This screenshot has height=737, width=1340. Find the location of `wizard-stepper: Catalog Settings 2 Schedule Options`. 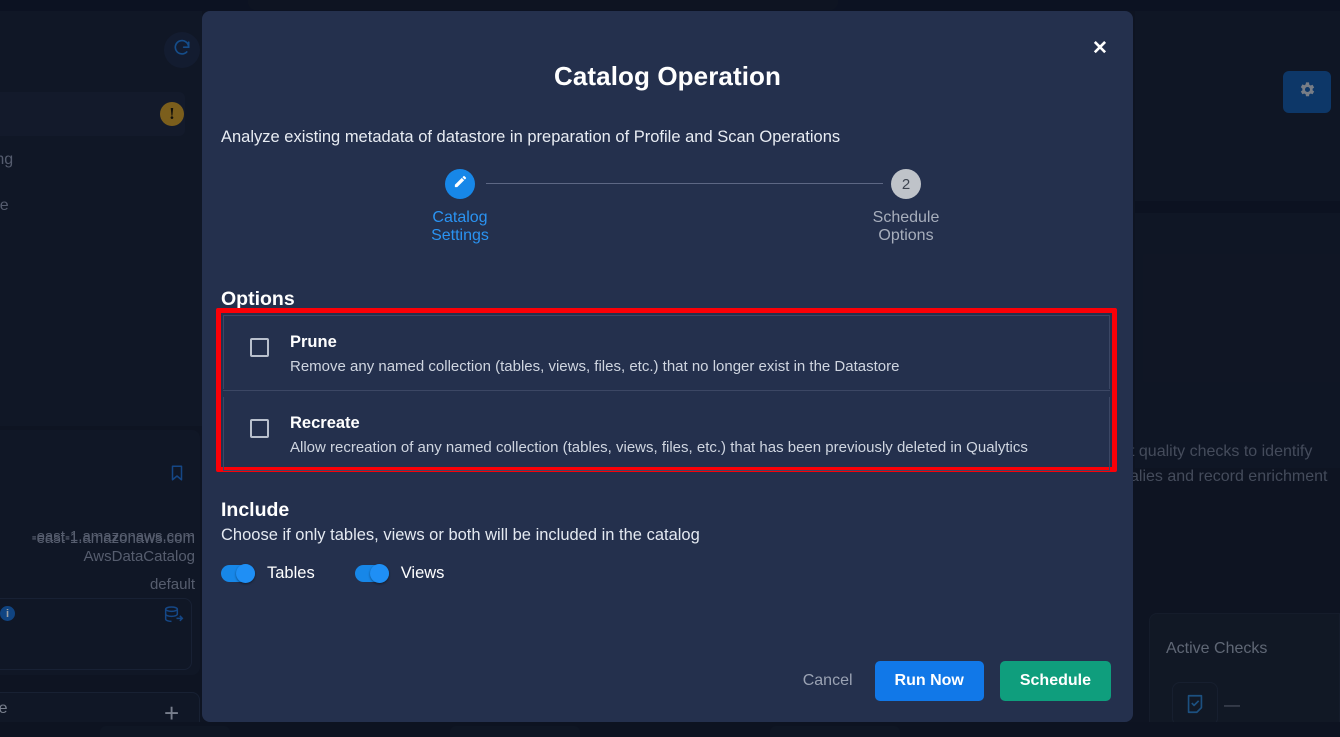

wizard-stepper: Catalog Settings 2 Schedule Options is located at coordinates (667, 215).